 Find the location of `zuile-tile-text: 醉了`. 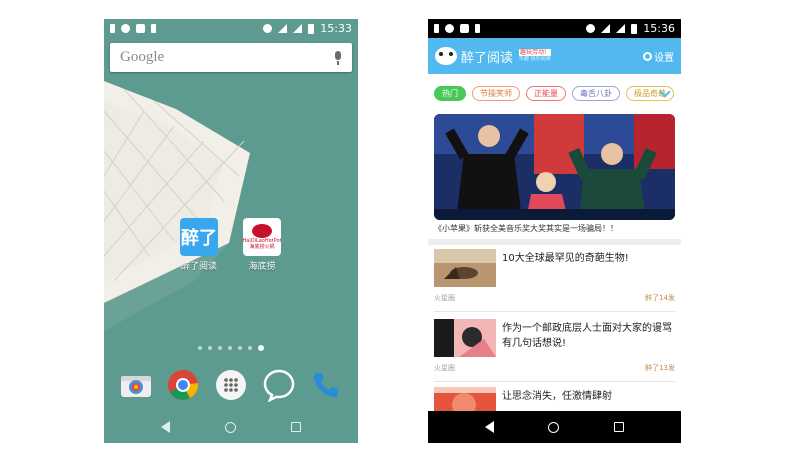

zuile-tile-text: 醉了 is located at coordinates (199, 238).